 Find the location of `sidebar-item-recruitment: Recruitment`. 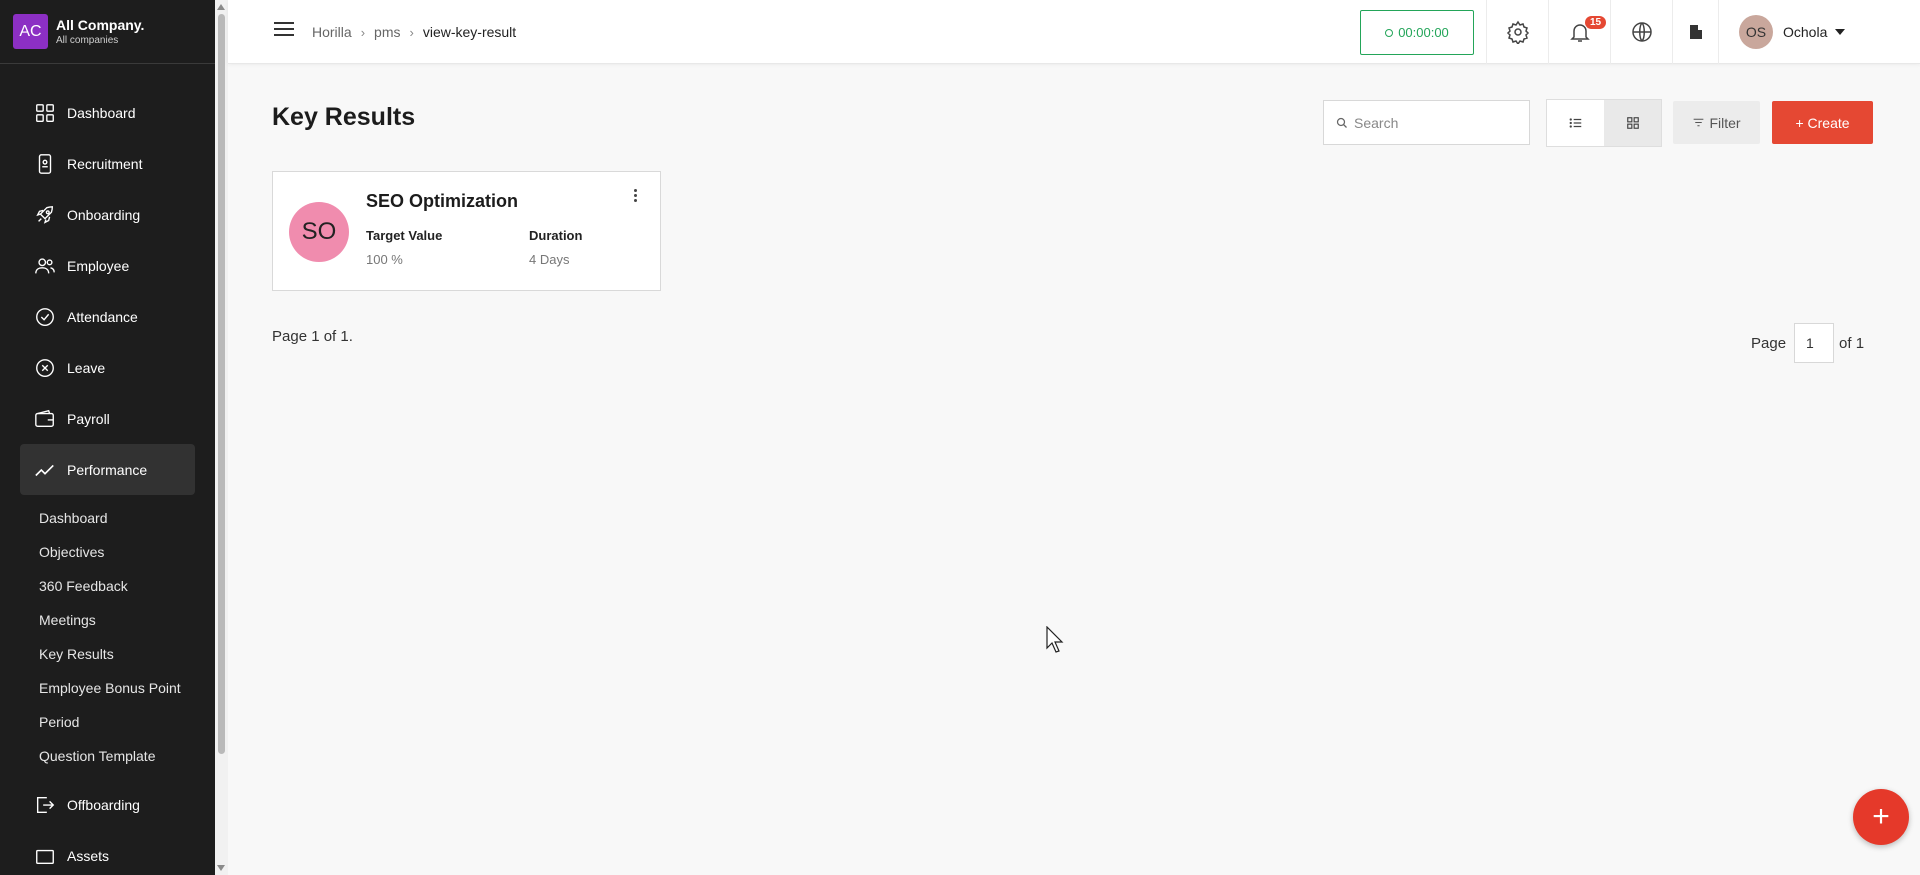

sidebar-item-recruitment: Recruitment is located at coordinates (107, 163).